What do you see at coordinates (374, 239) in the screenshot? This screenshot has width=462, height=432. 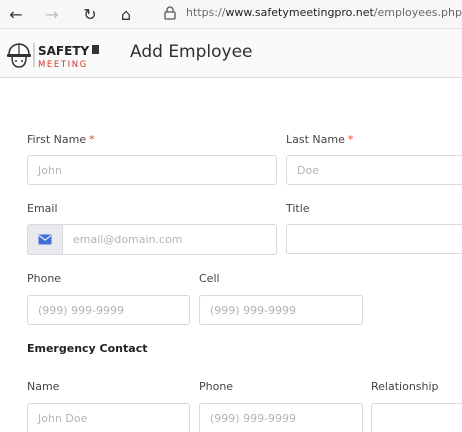 I see `title-input` at bounding box center [374, 239].